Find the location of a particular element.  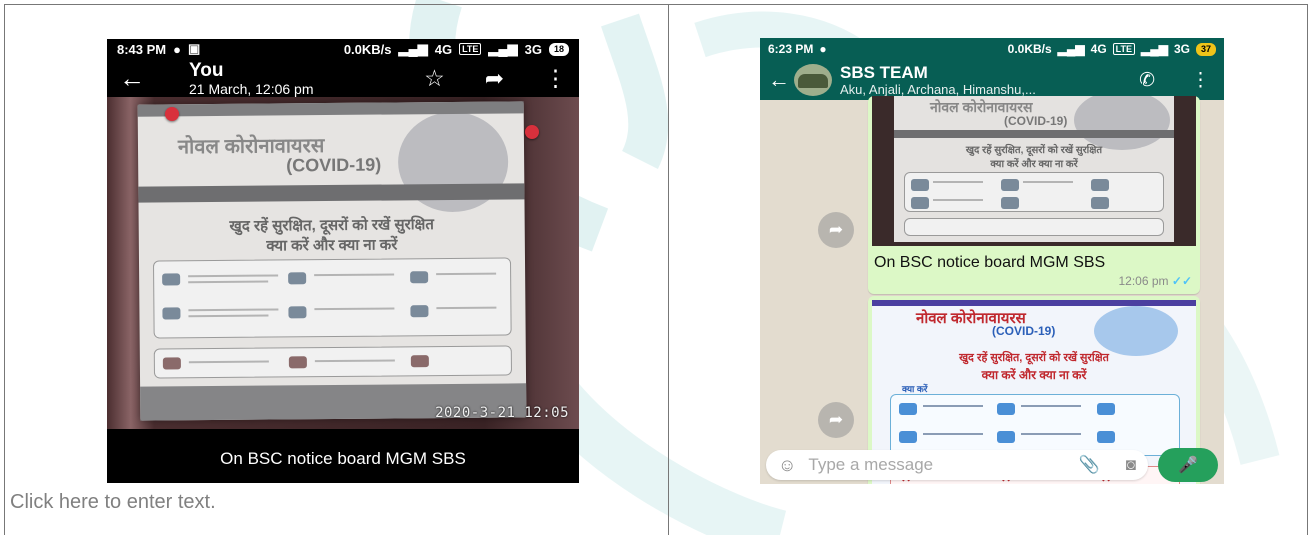

content-control-placeholder: Click here to enter text. is located at coordinates (113, 502).